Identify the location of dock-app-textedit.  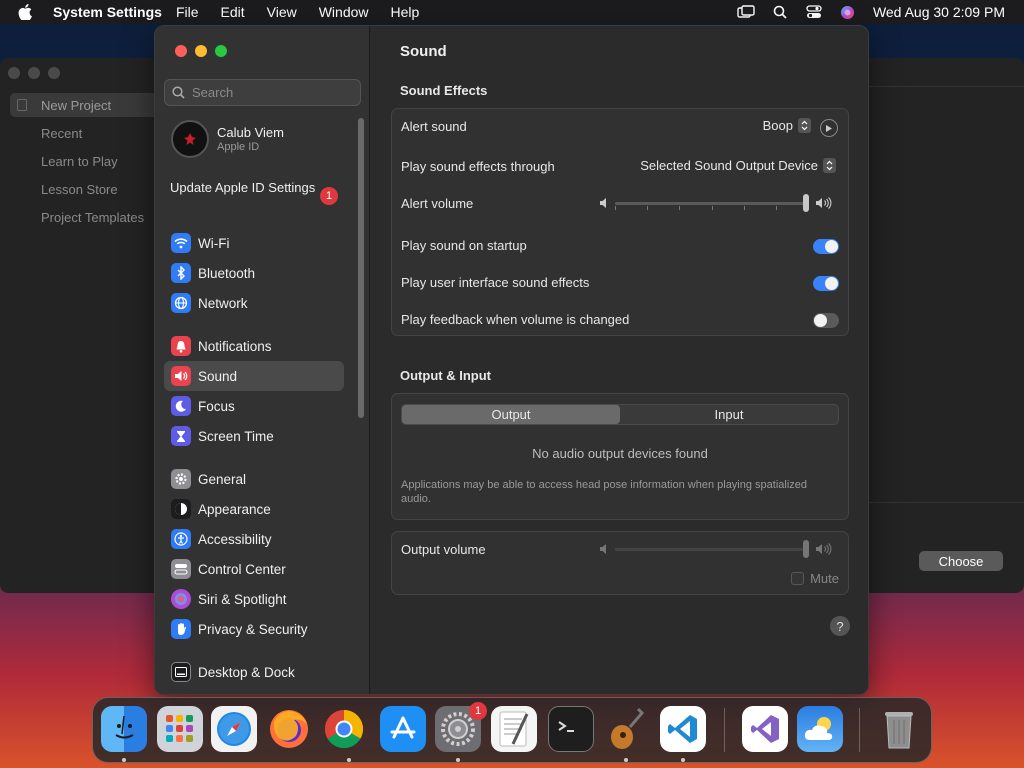
(514, 729).